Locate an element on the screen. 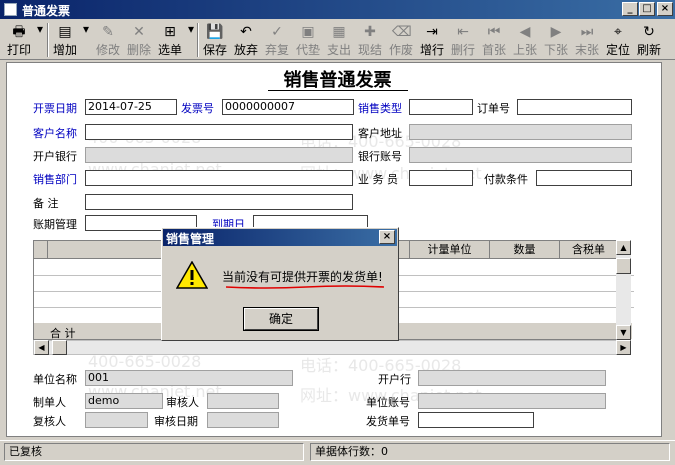 Image resolution: width=675 pixels, height=465 pixels. expense-label: 支出 is located at coordinates (338, 50).